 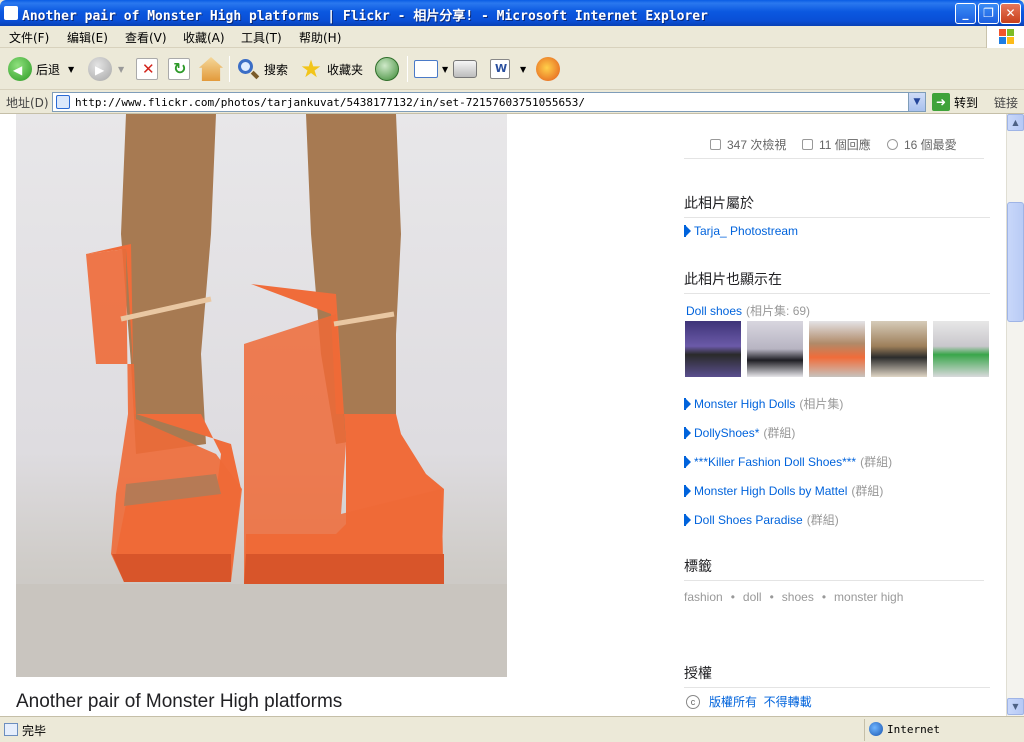 I want to click on forward-button: ▶ ▼, so click(x=106, y=69).